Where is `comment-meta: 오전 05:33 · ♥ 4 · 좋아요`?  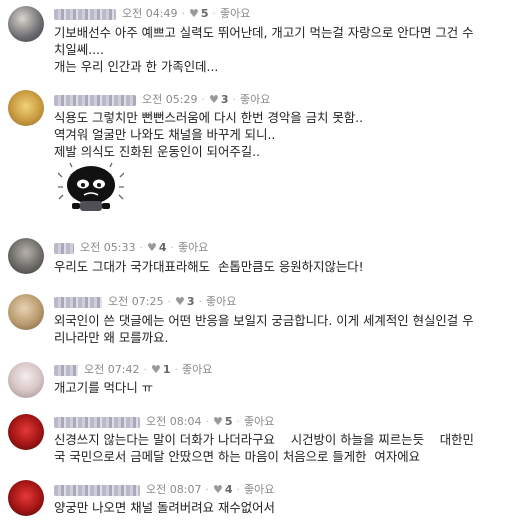
comment-meta: 오전 05:33 · ♥ 4 · 좋아요 is located at coordinates (131, 248).